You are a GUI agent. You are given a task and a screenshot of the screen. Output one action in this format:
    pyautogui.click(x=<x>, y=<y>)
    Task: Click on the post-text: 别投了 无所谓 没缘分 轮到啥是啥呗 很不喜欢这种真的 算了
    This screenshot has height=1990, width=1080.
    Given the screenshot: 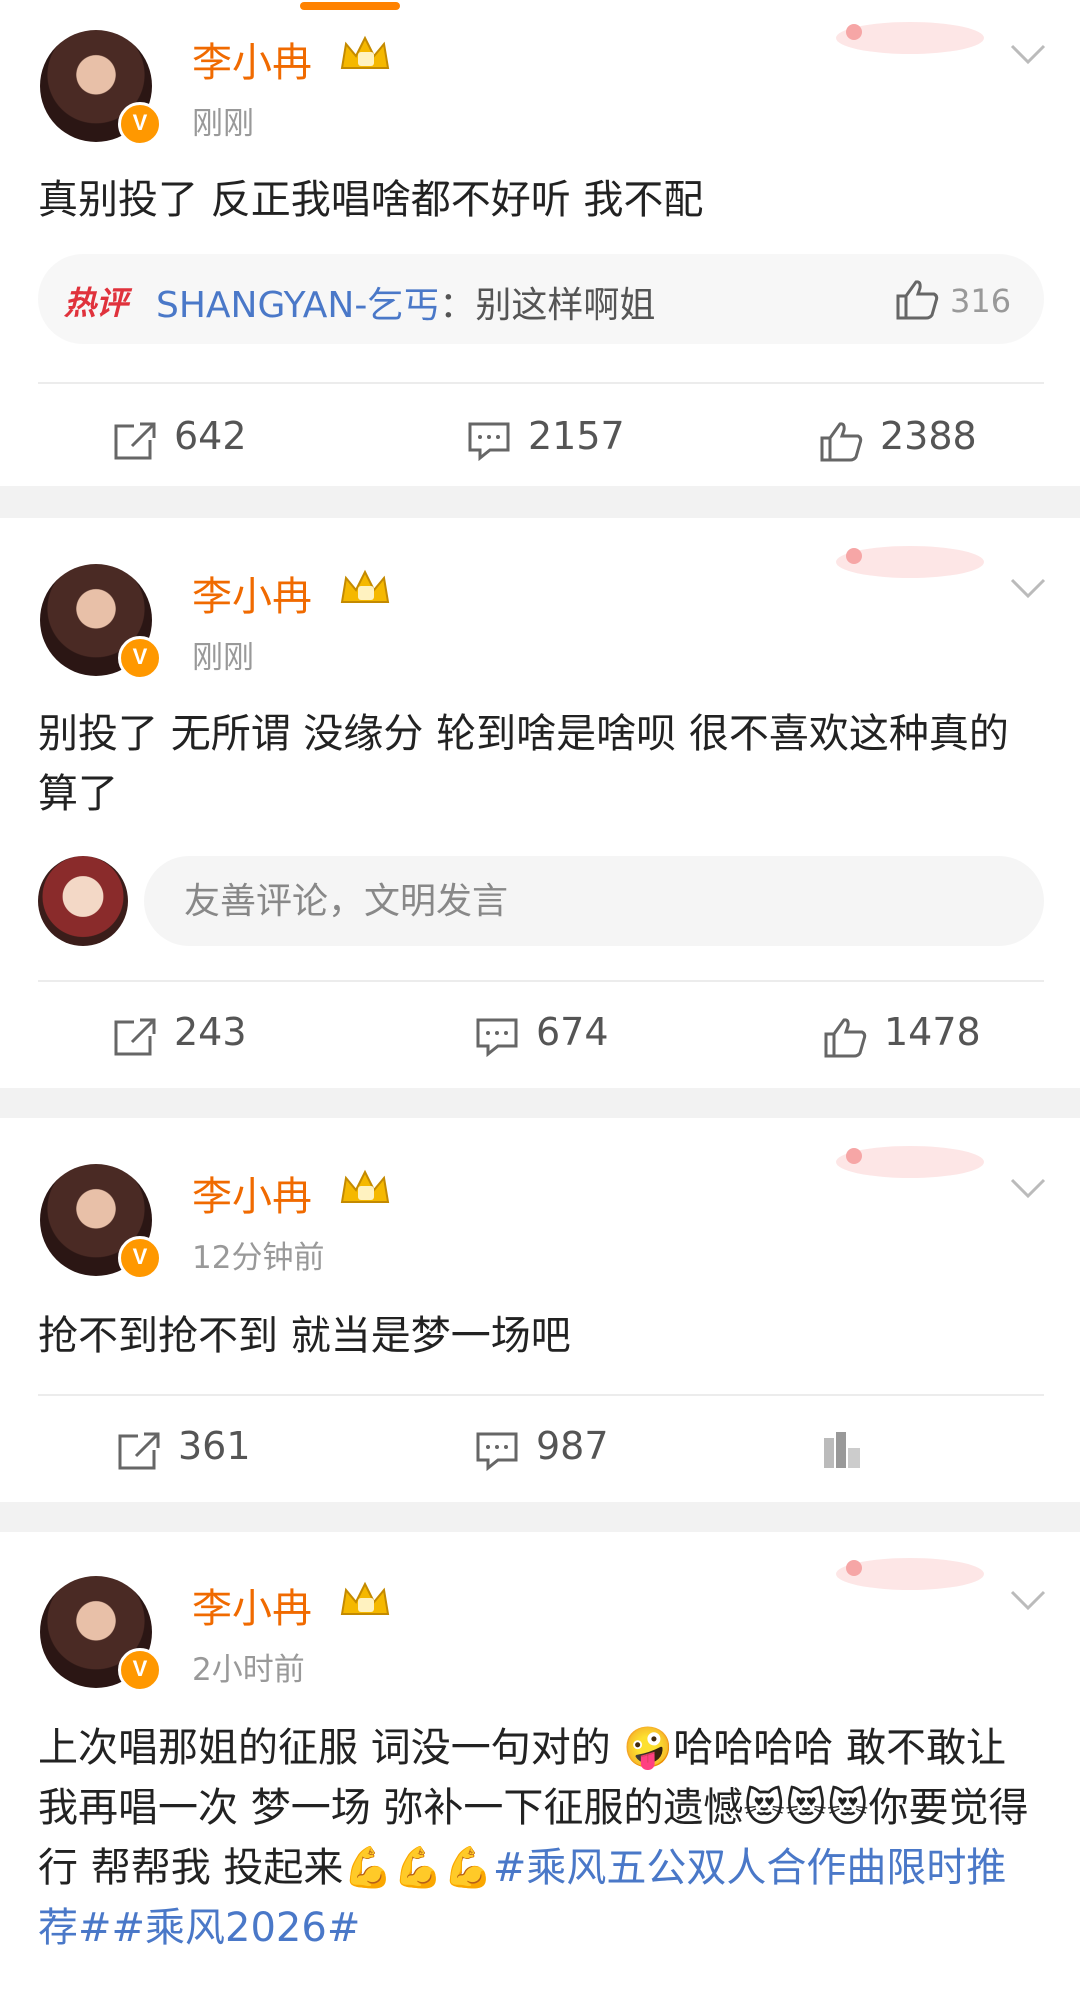 What is the action you would take?
    pyautogui.click(x=523, y=764)
    